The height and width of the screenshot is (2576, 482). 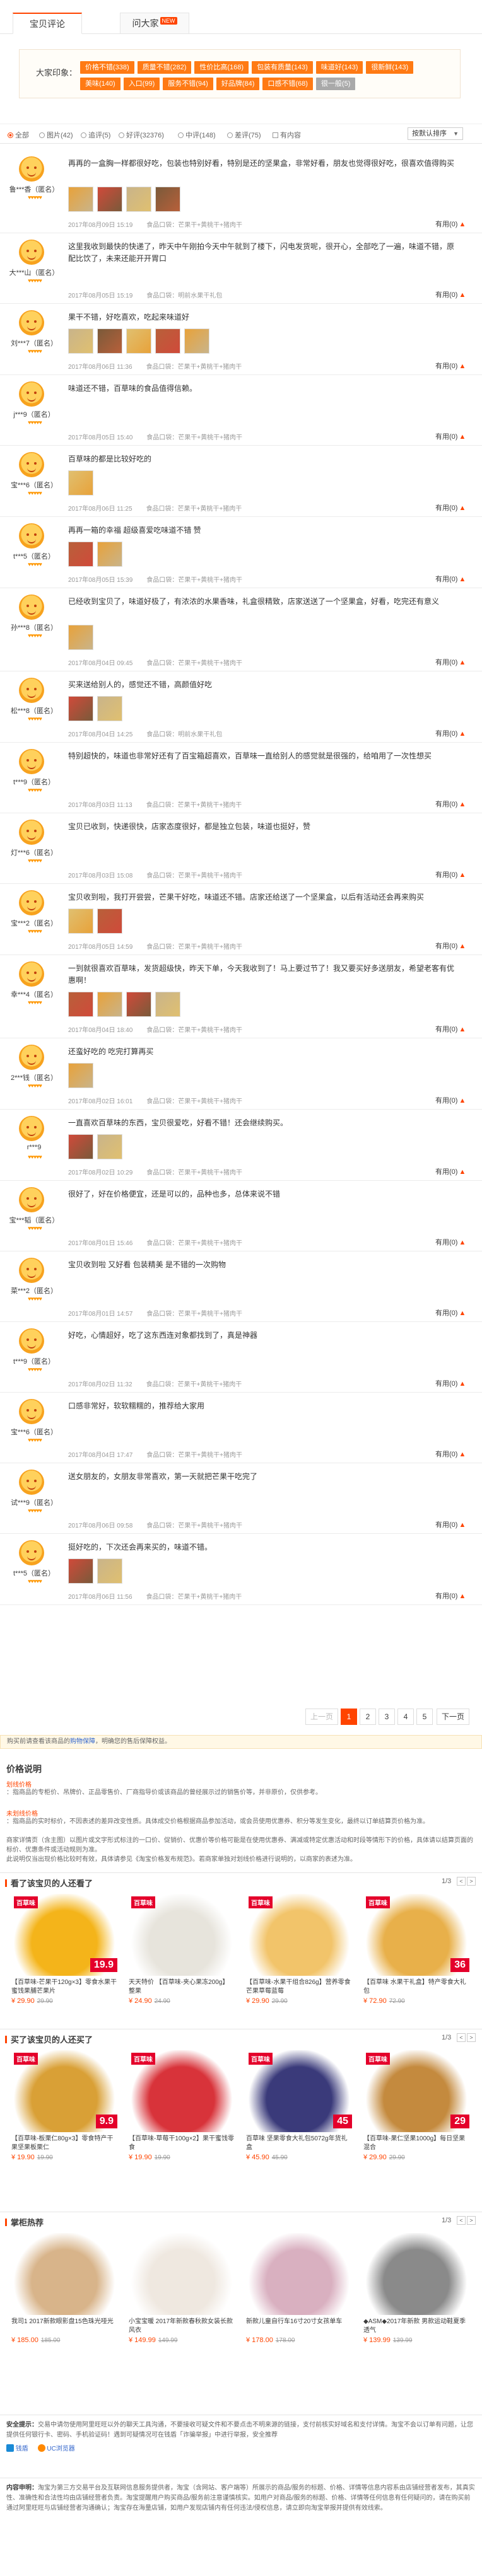 What do you see at coordinates (416, 1950) in the screenshot?
I see `product-card: 百草味 36 【百草味 水果干礼盒】特产零食大礼包 ¥ 72.90 72.90` at bounding box center [416, 1950].